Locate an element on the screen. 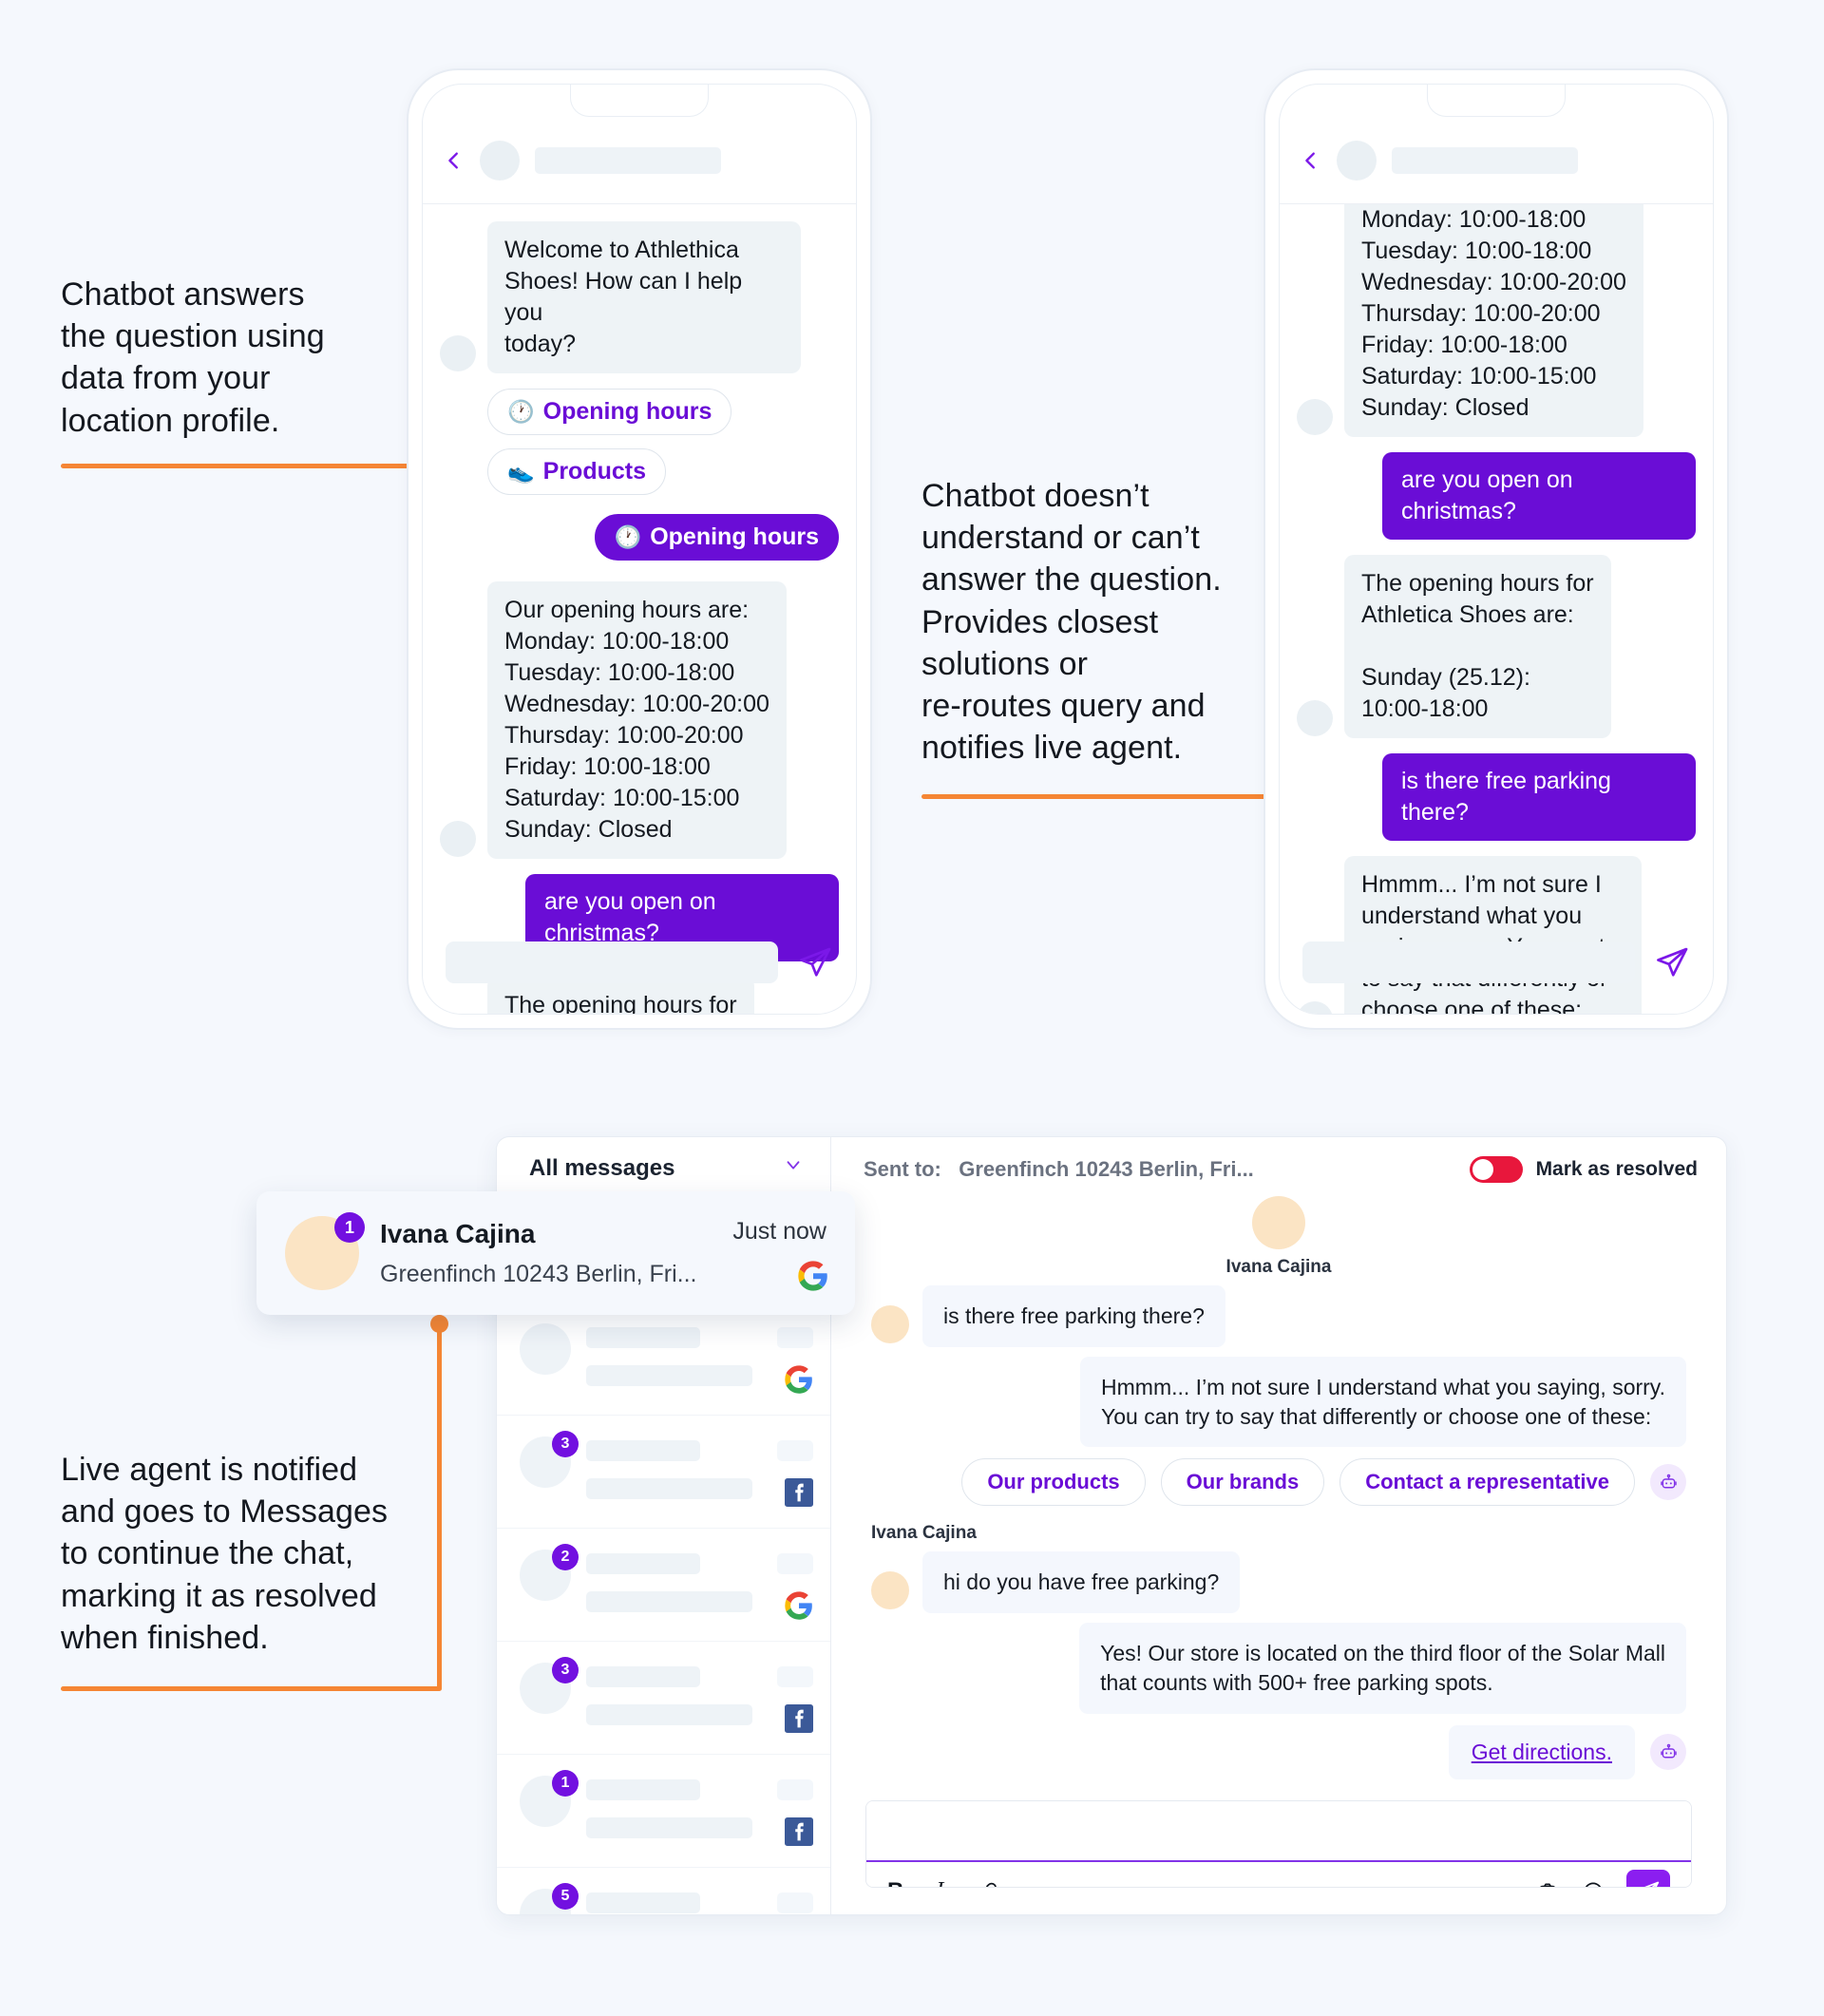 The height and width of the screenshot is (2016, 1824). toggle-switch is located at coordinates (1496, 1170).